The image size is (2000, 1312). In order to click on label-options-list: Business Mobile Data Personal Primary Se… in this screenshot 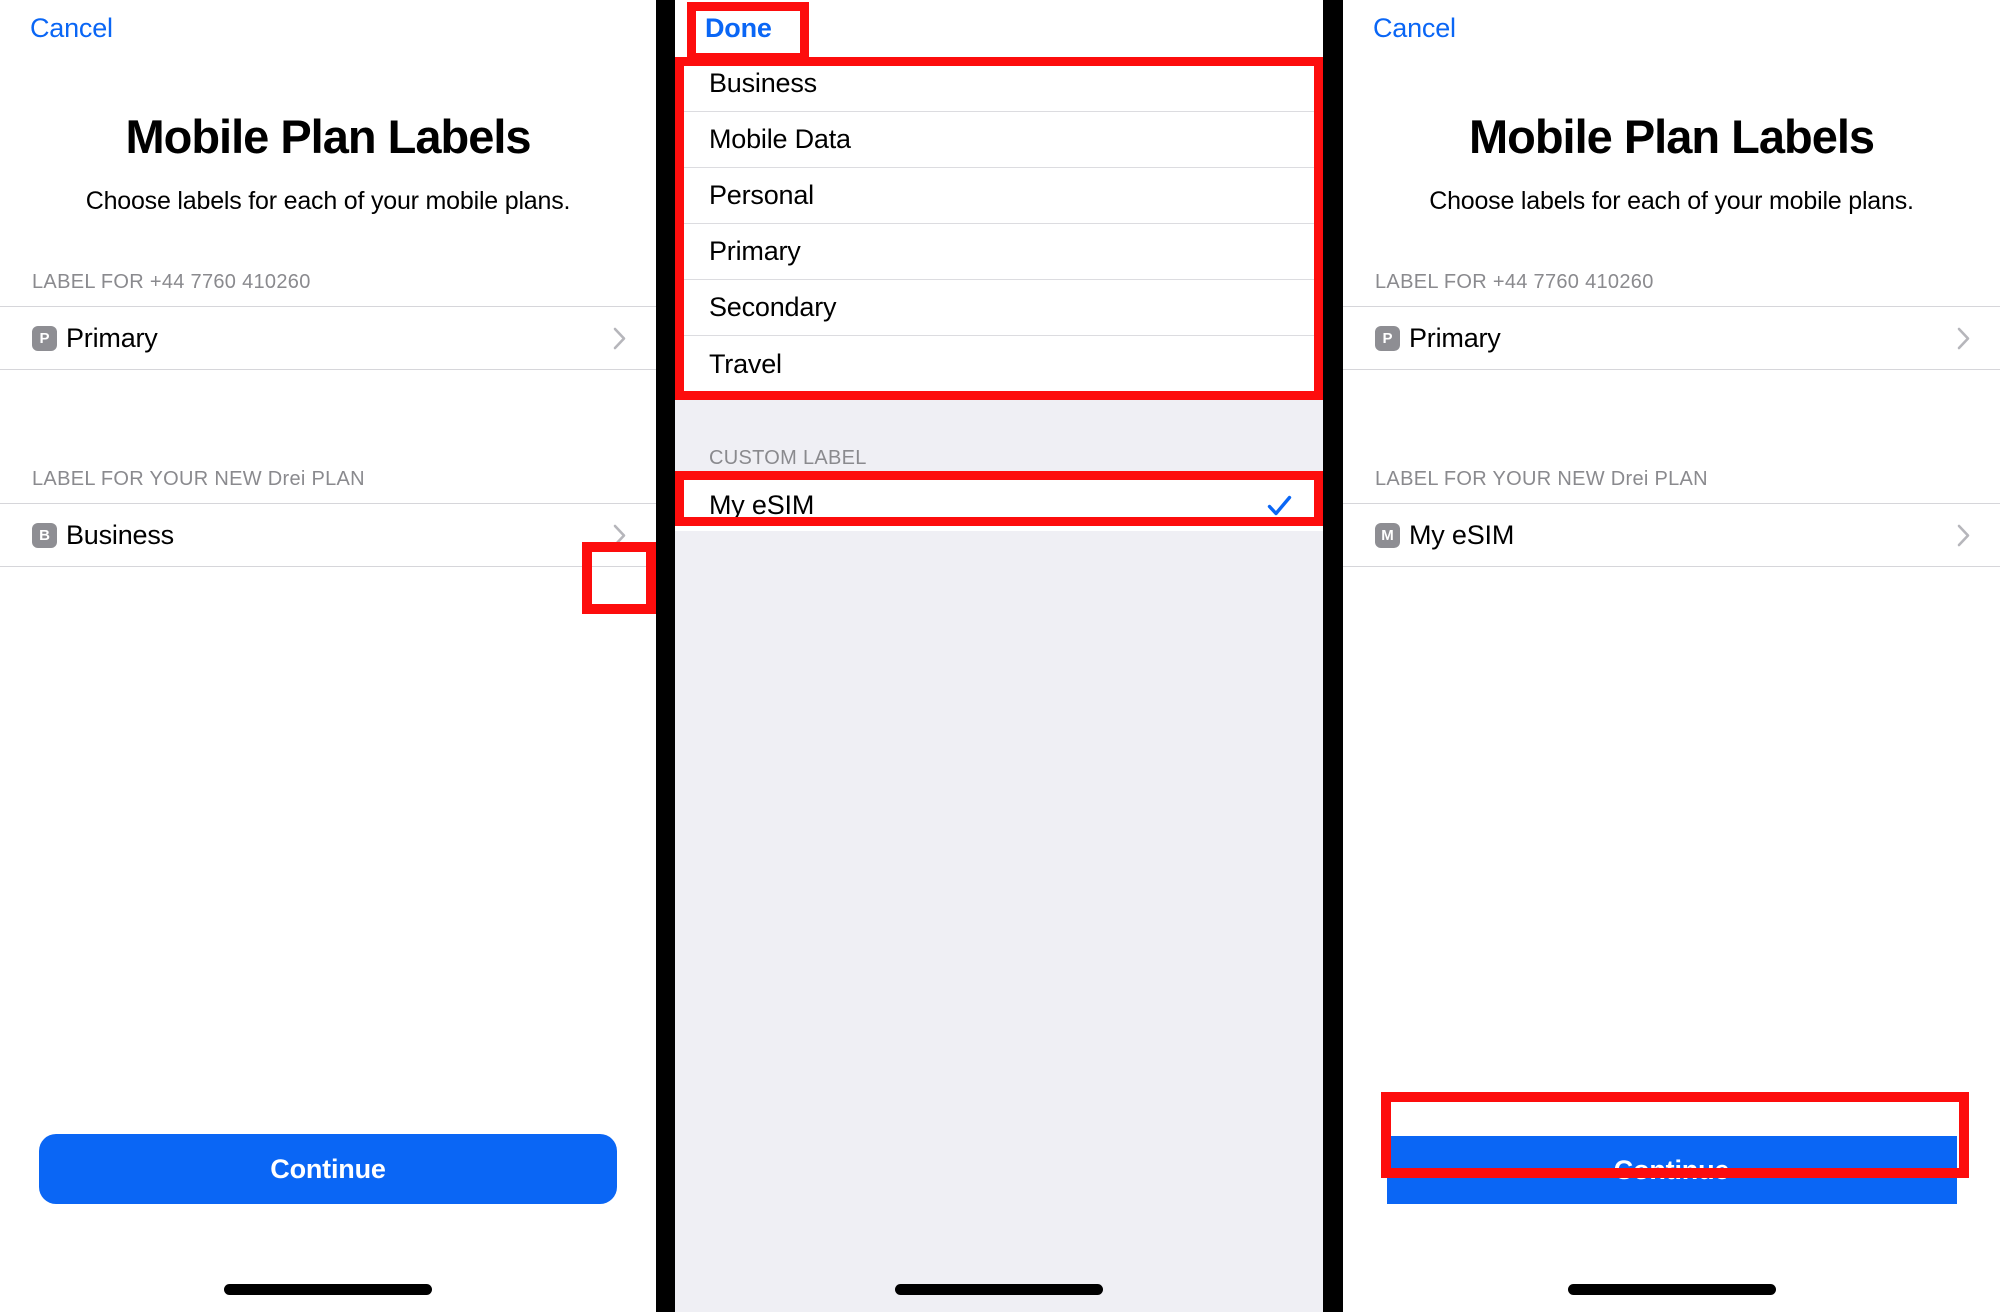, I will do `click(999, 224)`.